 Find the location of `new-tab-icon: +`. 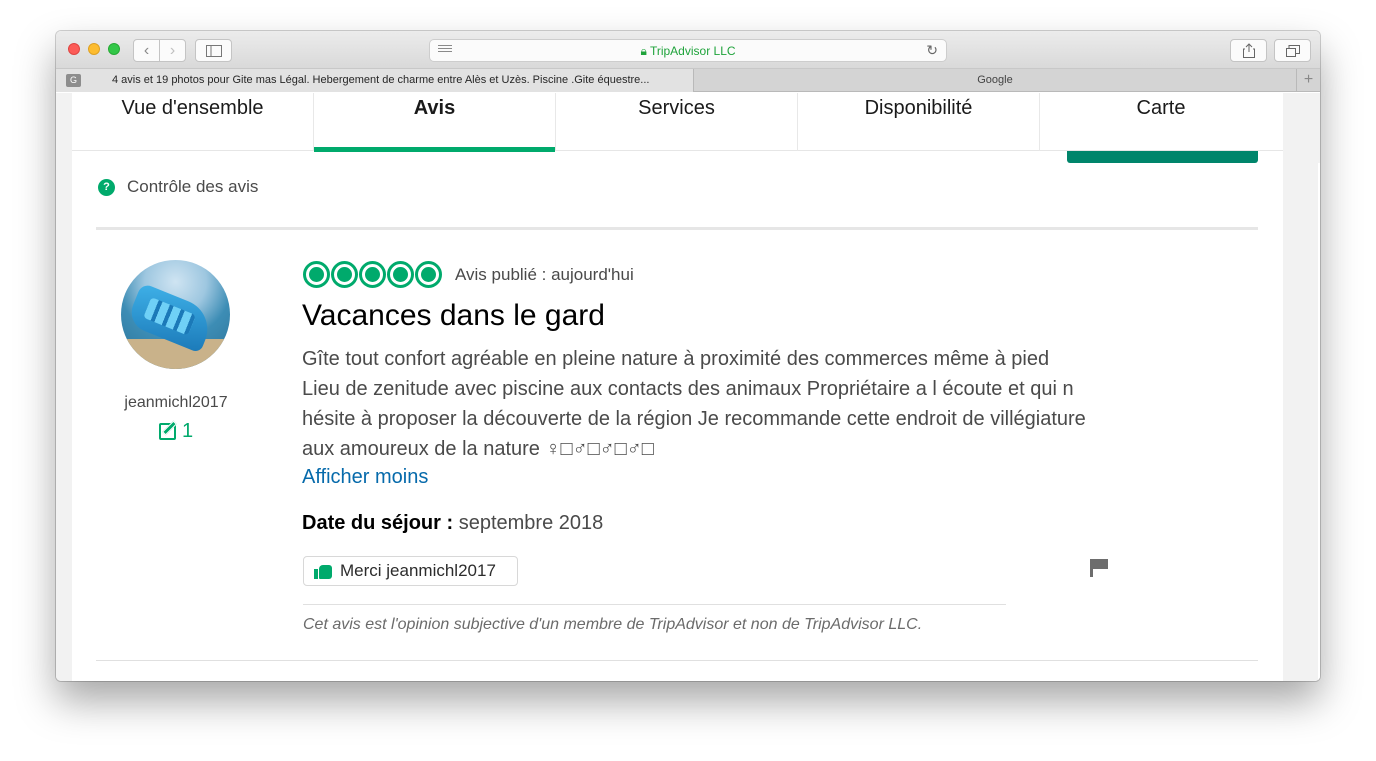

new-tab-icon: + is located at coordinates (1308, 80).